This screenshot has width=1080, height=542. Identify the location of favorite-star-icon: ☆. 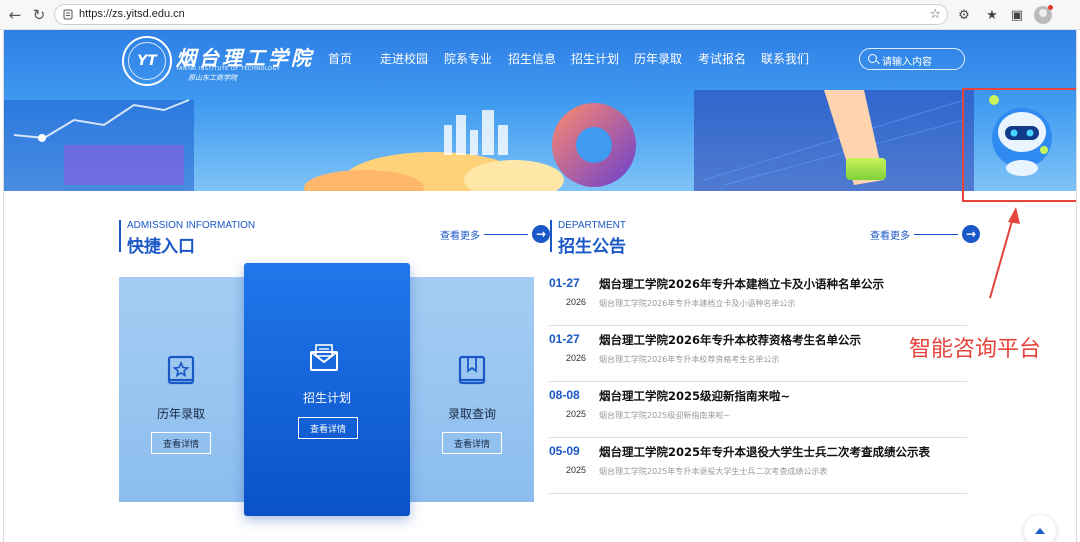
(935, 14).